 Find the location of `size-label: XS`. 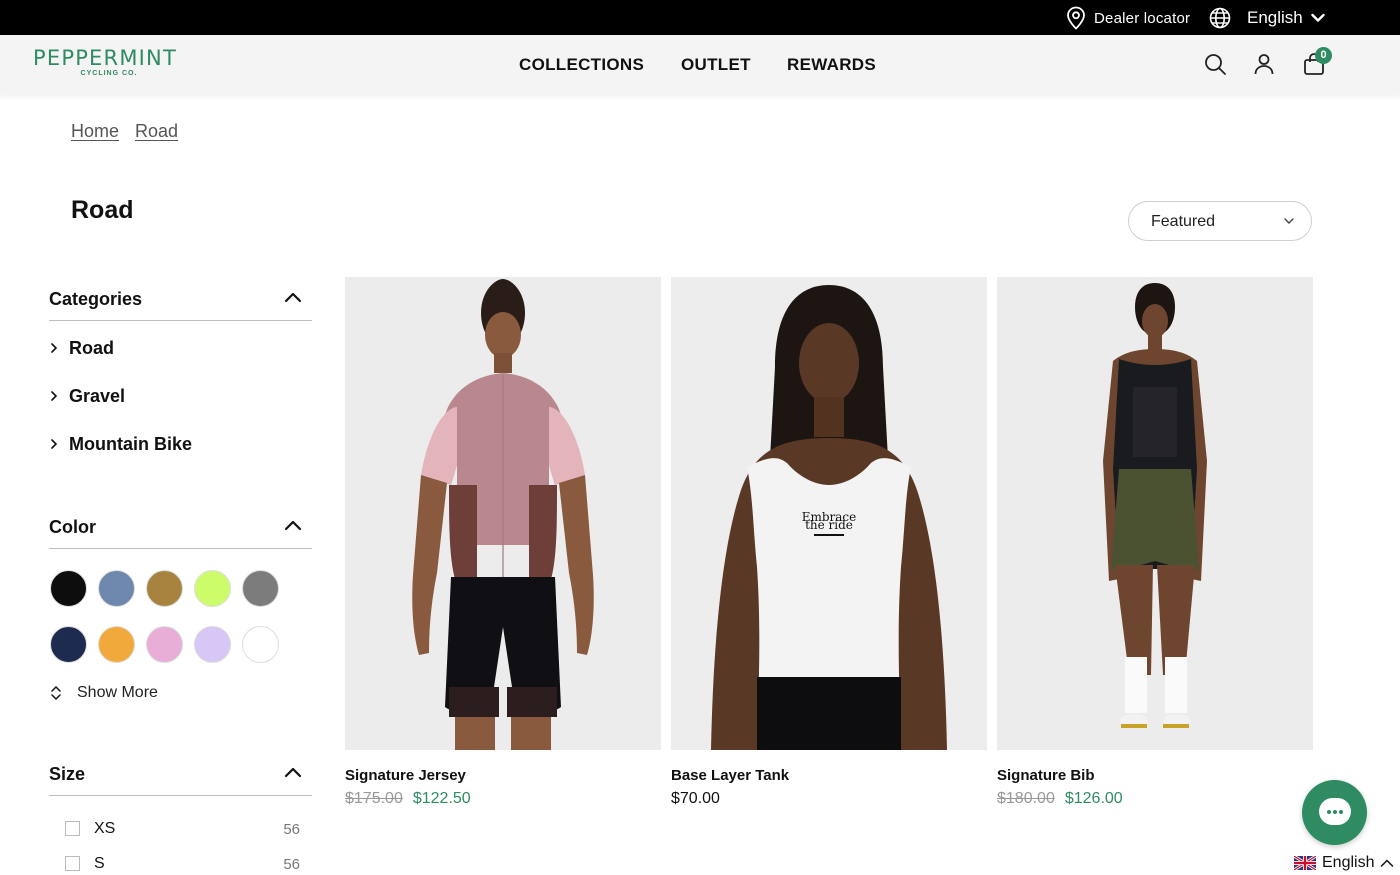

size-label: XS is located at coordinates (105, 828).